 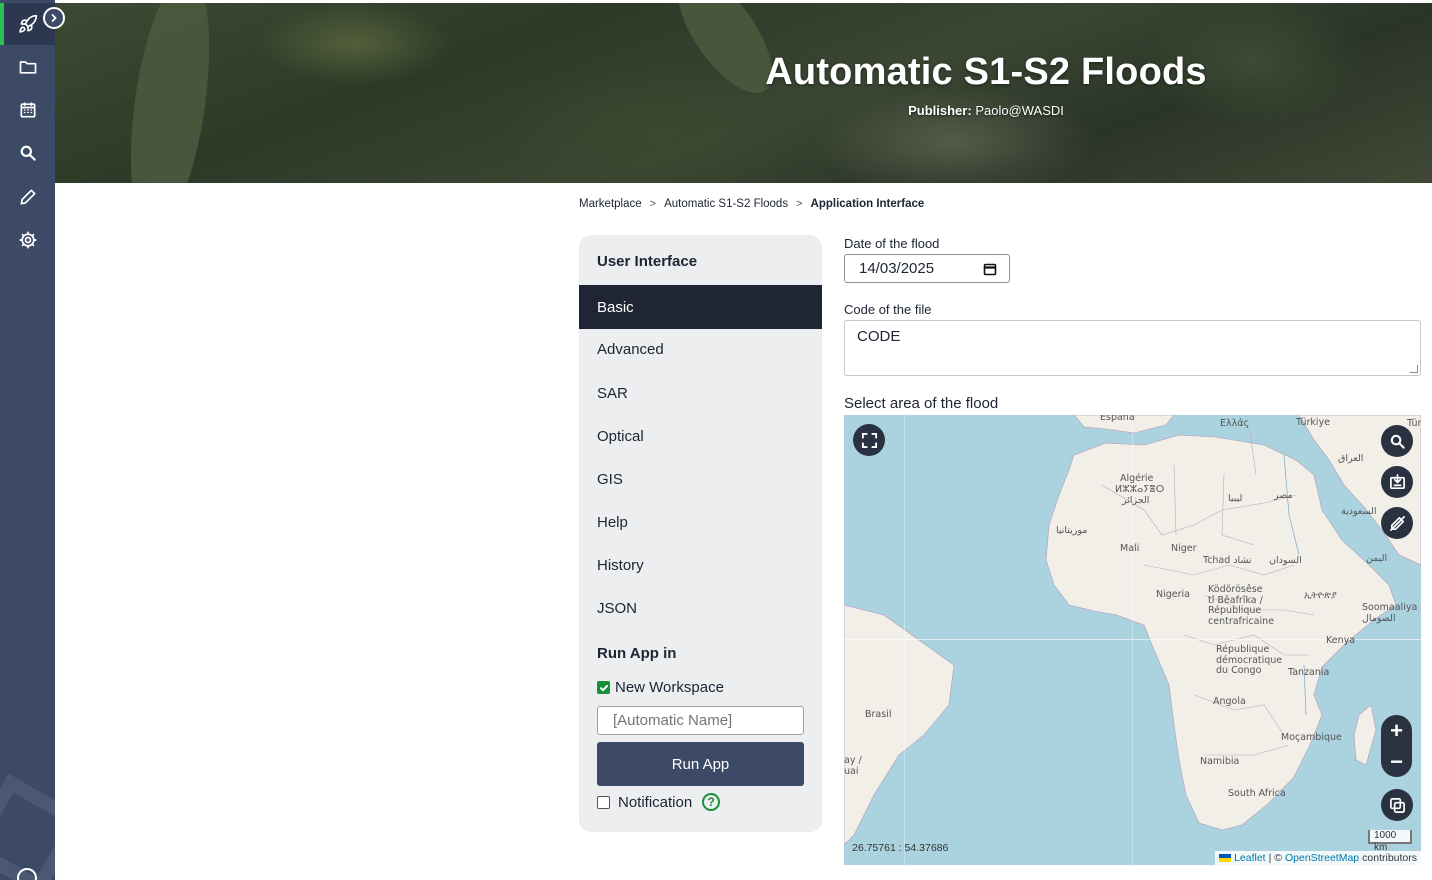 What do you see at coordinates (1311, 737) in the screenshot?
I see `map-label-mocambique: Moçambique` at bounding box center [1311, 737].